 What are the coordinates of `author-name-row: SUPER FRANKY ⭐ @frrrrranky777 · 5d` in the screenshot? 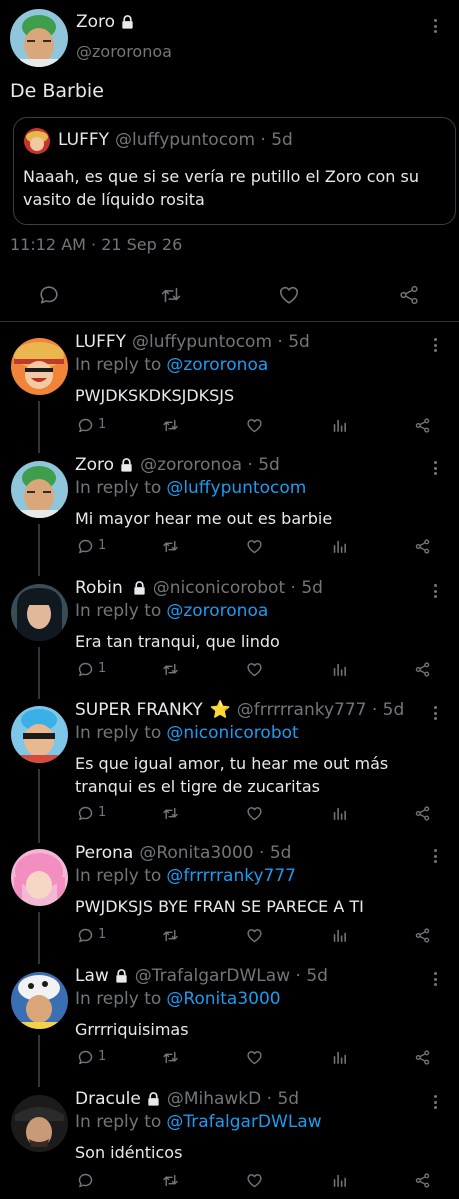 It's located at (239, 710).